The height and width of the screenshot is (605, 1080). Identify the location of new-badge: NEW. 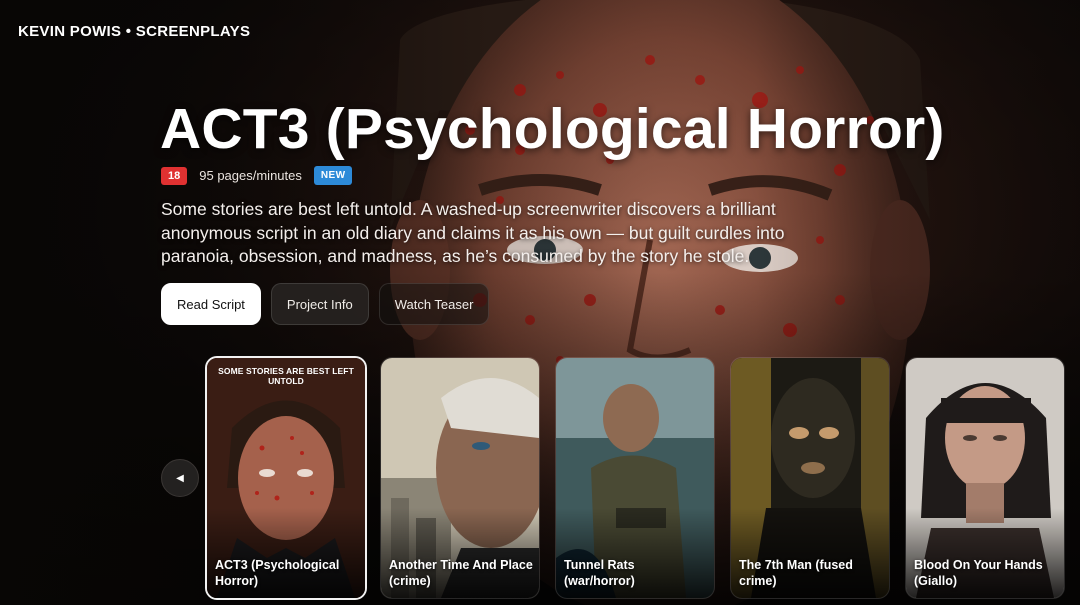
(333, 175).